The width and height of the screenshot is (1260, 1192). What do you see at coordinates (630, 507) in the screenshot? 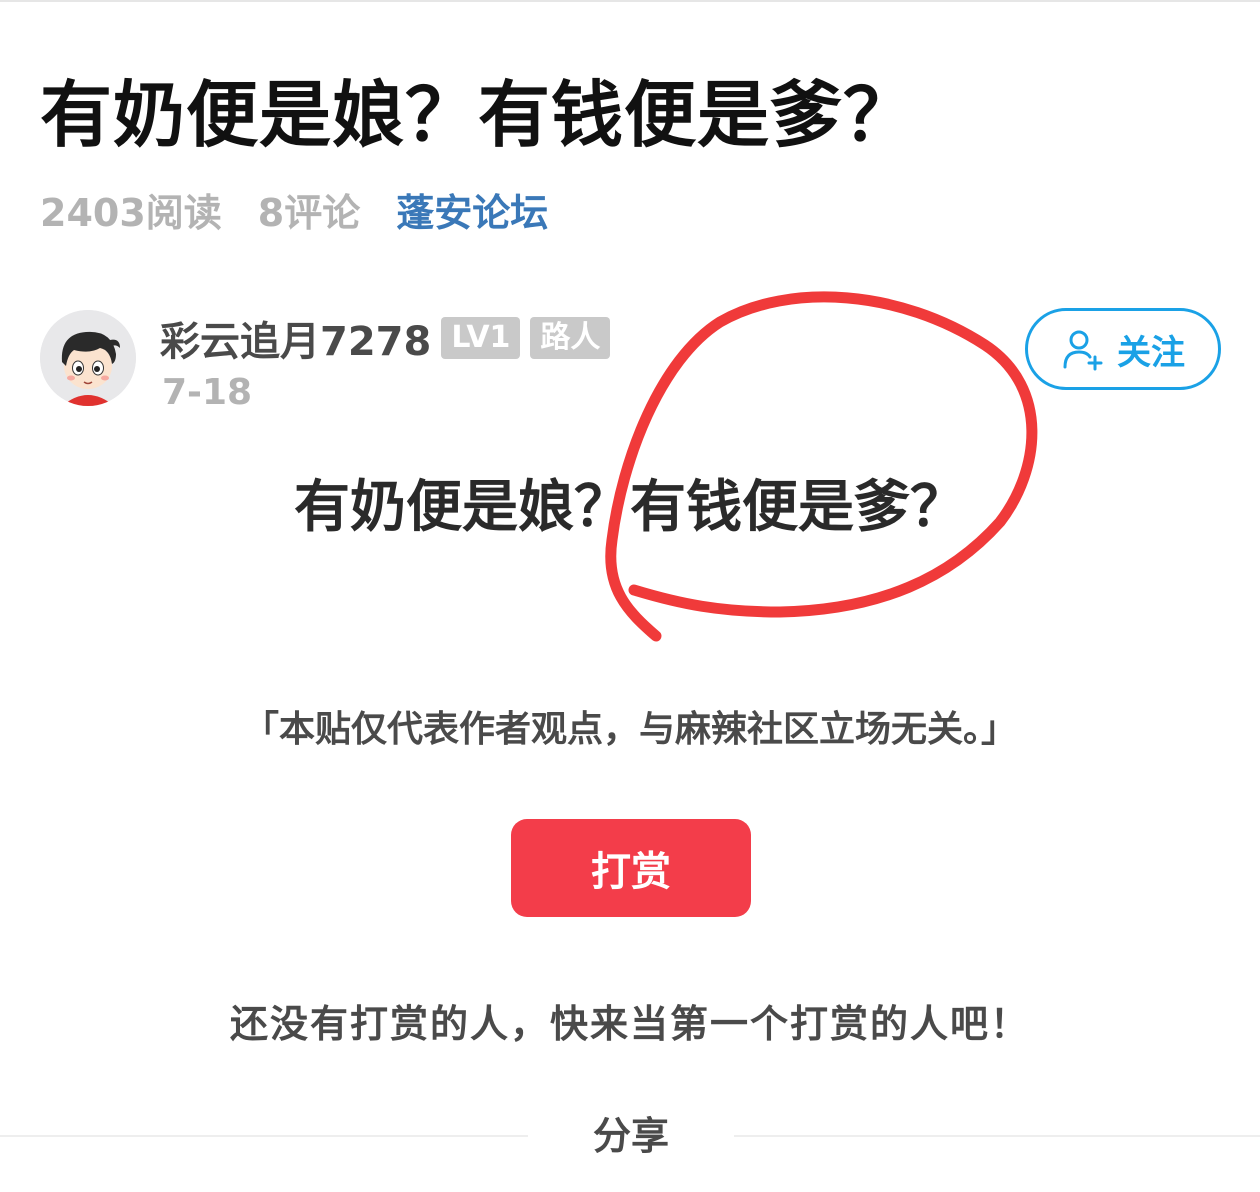
I see `content-heading: 有奶便是娘？有钱便是爹？` at bounding box center [630, 507].